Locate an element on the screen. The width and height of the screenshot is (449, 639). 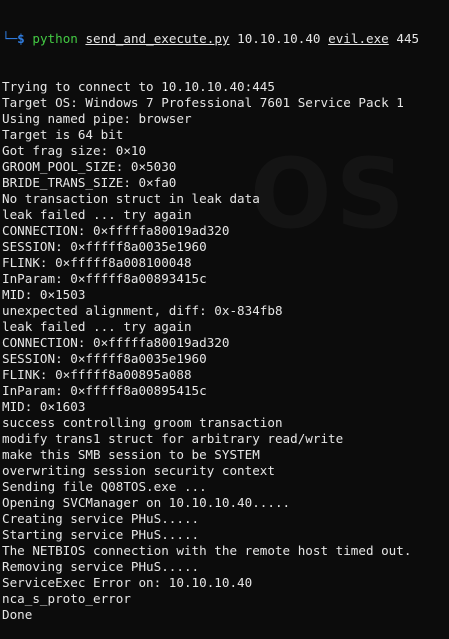
output-line: BRIDE_TRANS_SIZE: 0×fa0 is located at coordinates (89, 182).